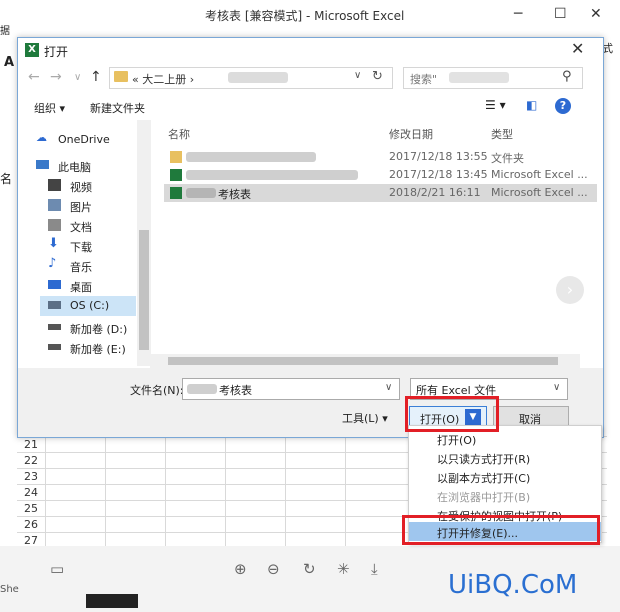 The image size is (620, 612). I want to click on breadcrumb-folder: 大二上册, so click(164, 79).